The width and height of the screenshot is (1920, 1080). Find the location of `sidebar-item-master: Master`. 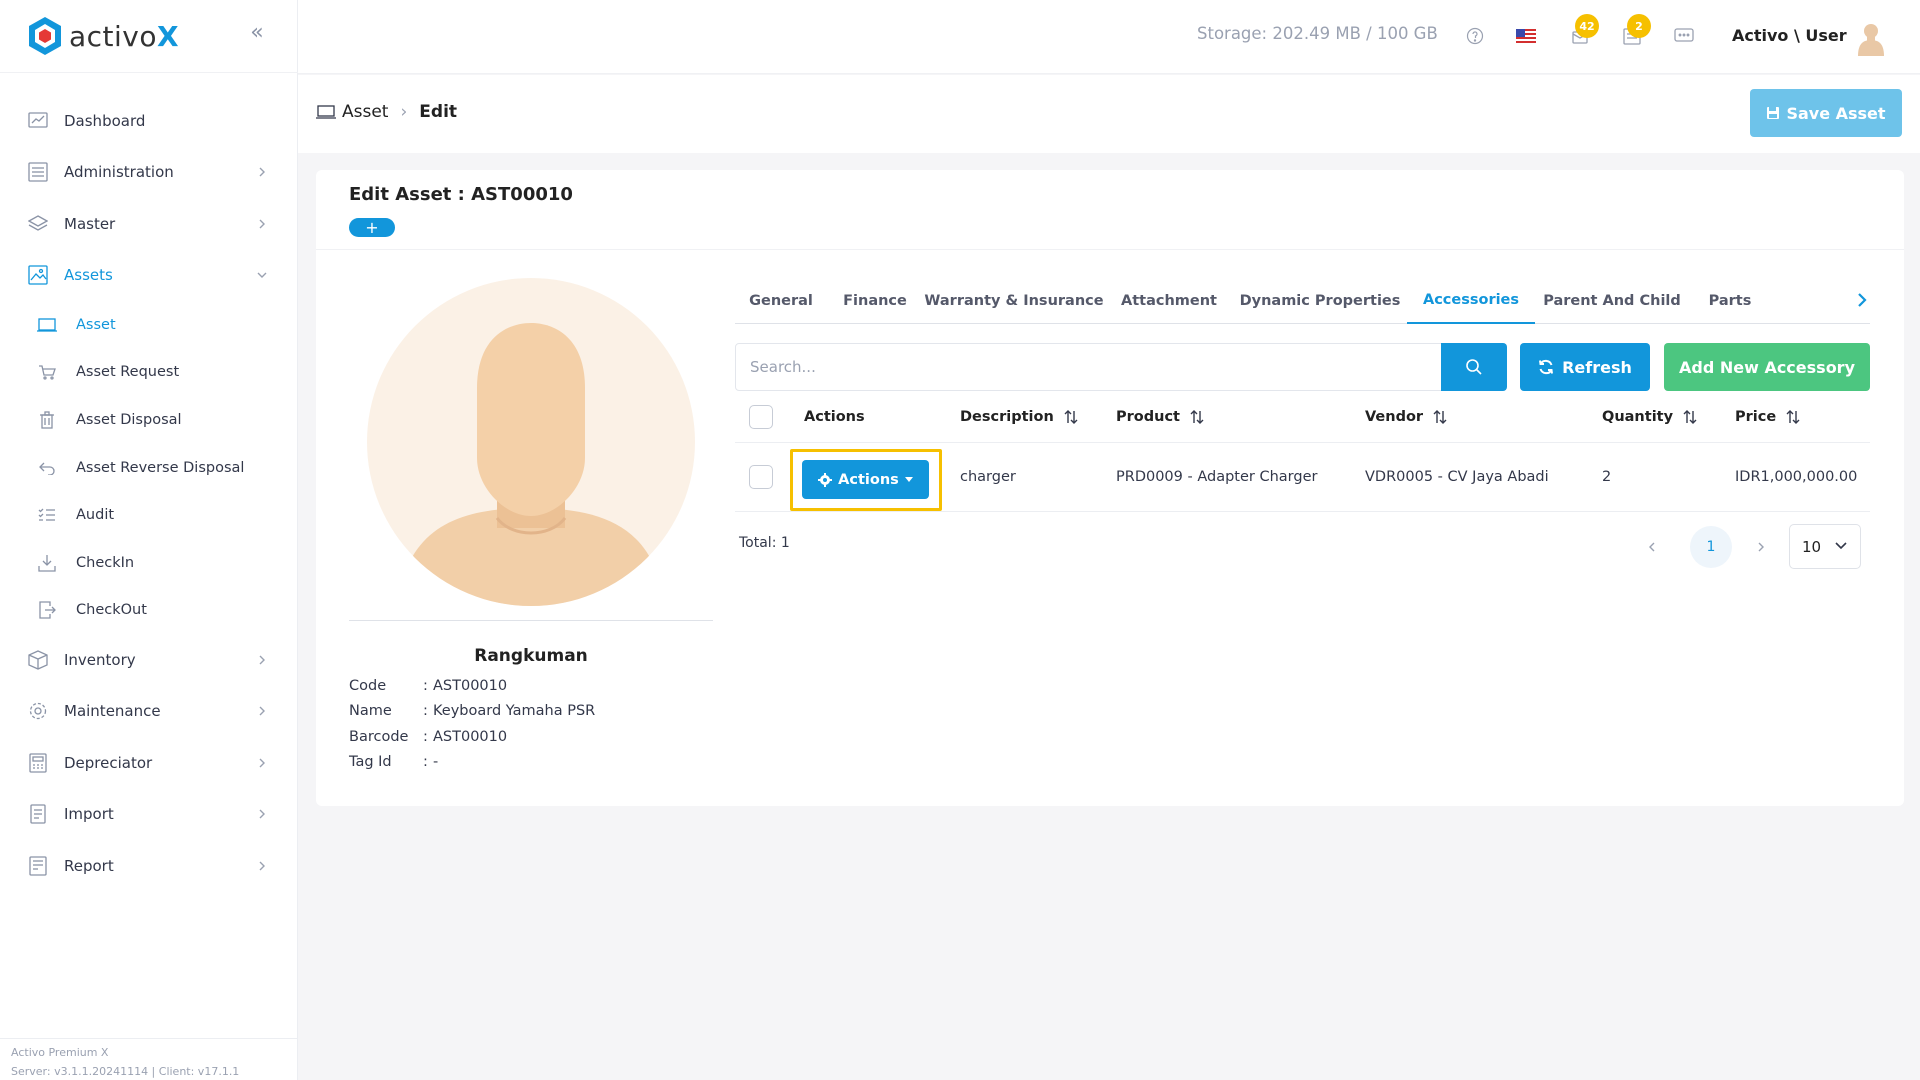

sidebar-item-master: Master is located at coordinates (149, 224).